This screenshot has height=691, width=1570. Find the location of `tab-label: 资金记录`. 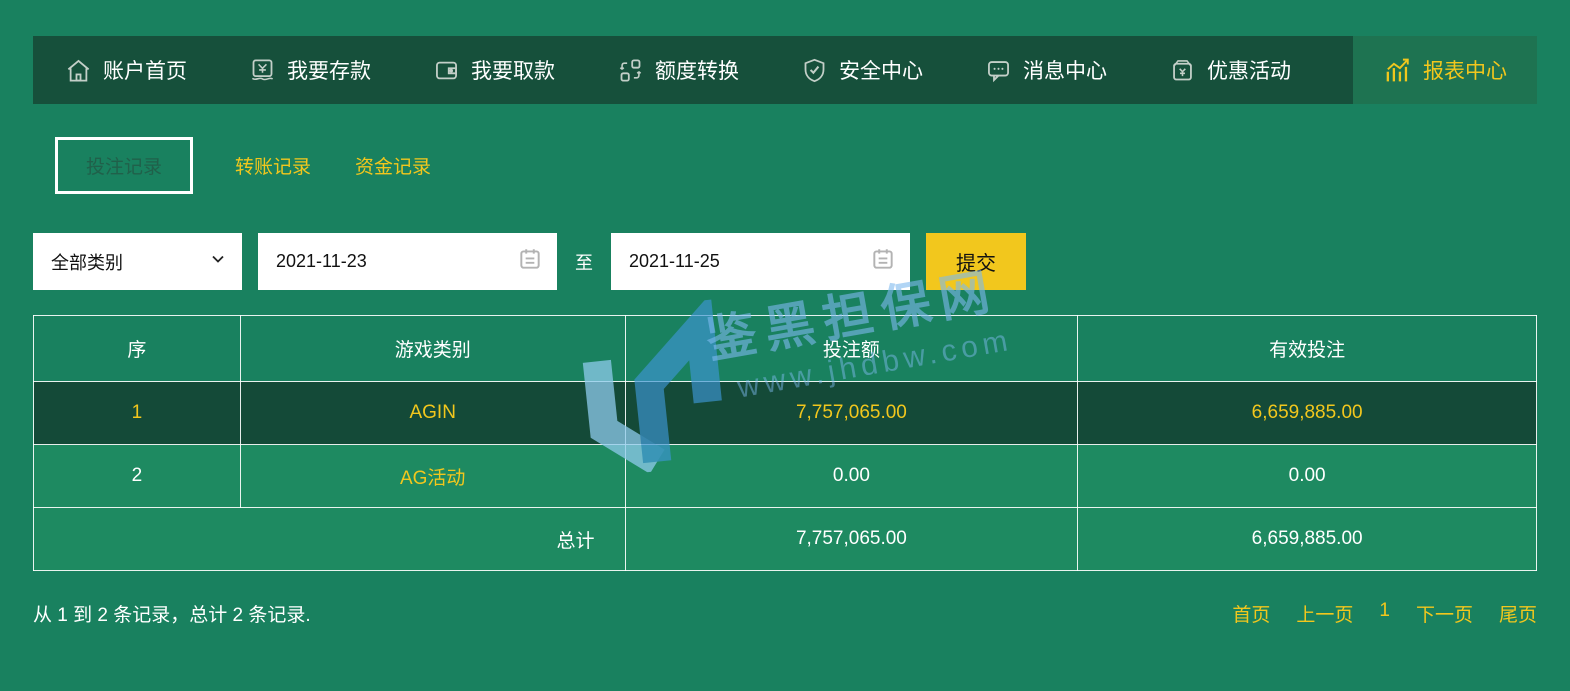

tab-label: 资金记录 is located at coordinates (393, 167).